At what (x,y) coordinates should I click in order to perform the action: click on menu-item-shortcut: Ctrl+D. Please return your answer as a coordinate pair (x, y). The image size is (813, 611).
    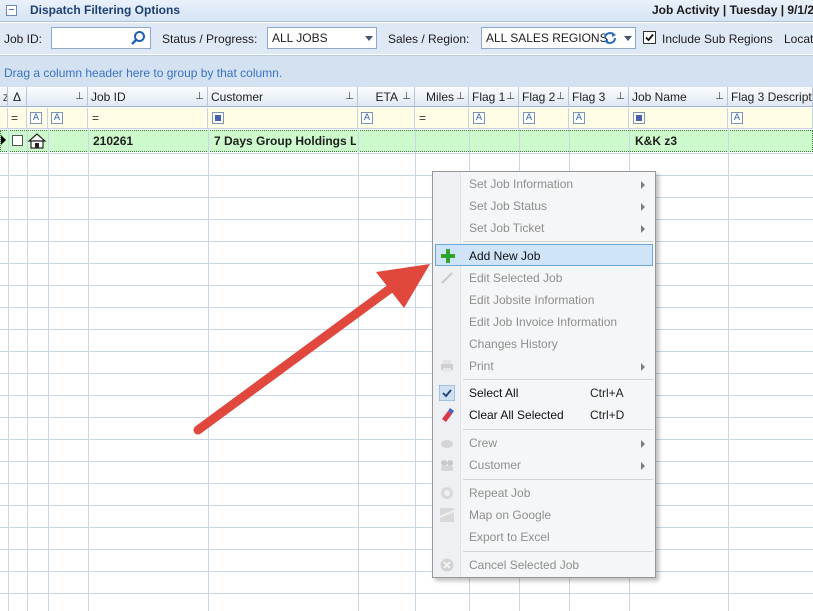
    Looking at the image, I should click on (607, 415).